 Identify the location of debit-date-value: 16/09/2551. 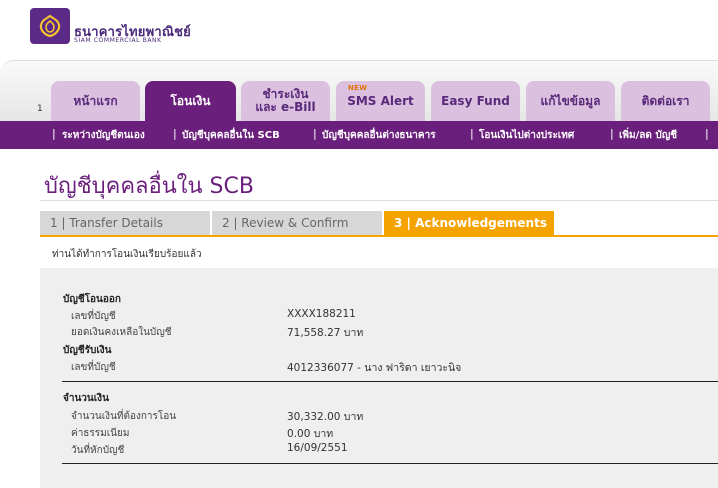
(317, 448).